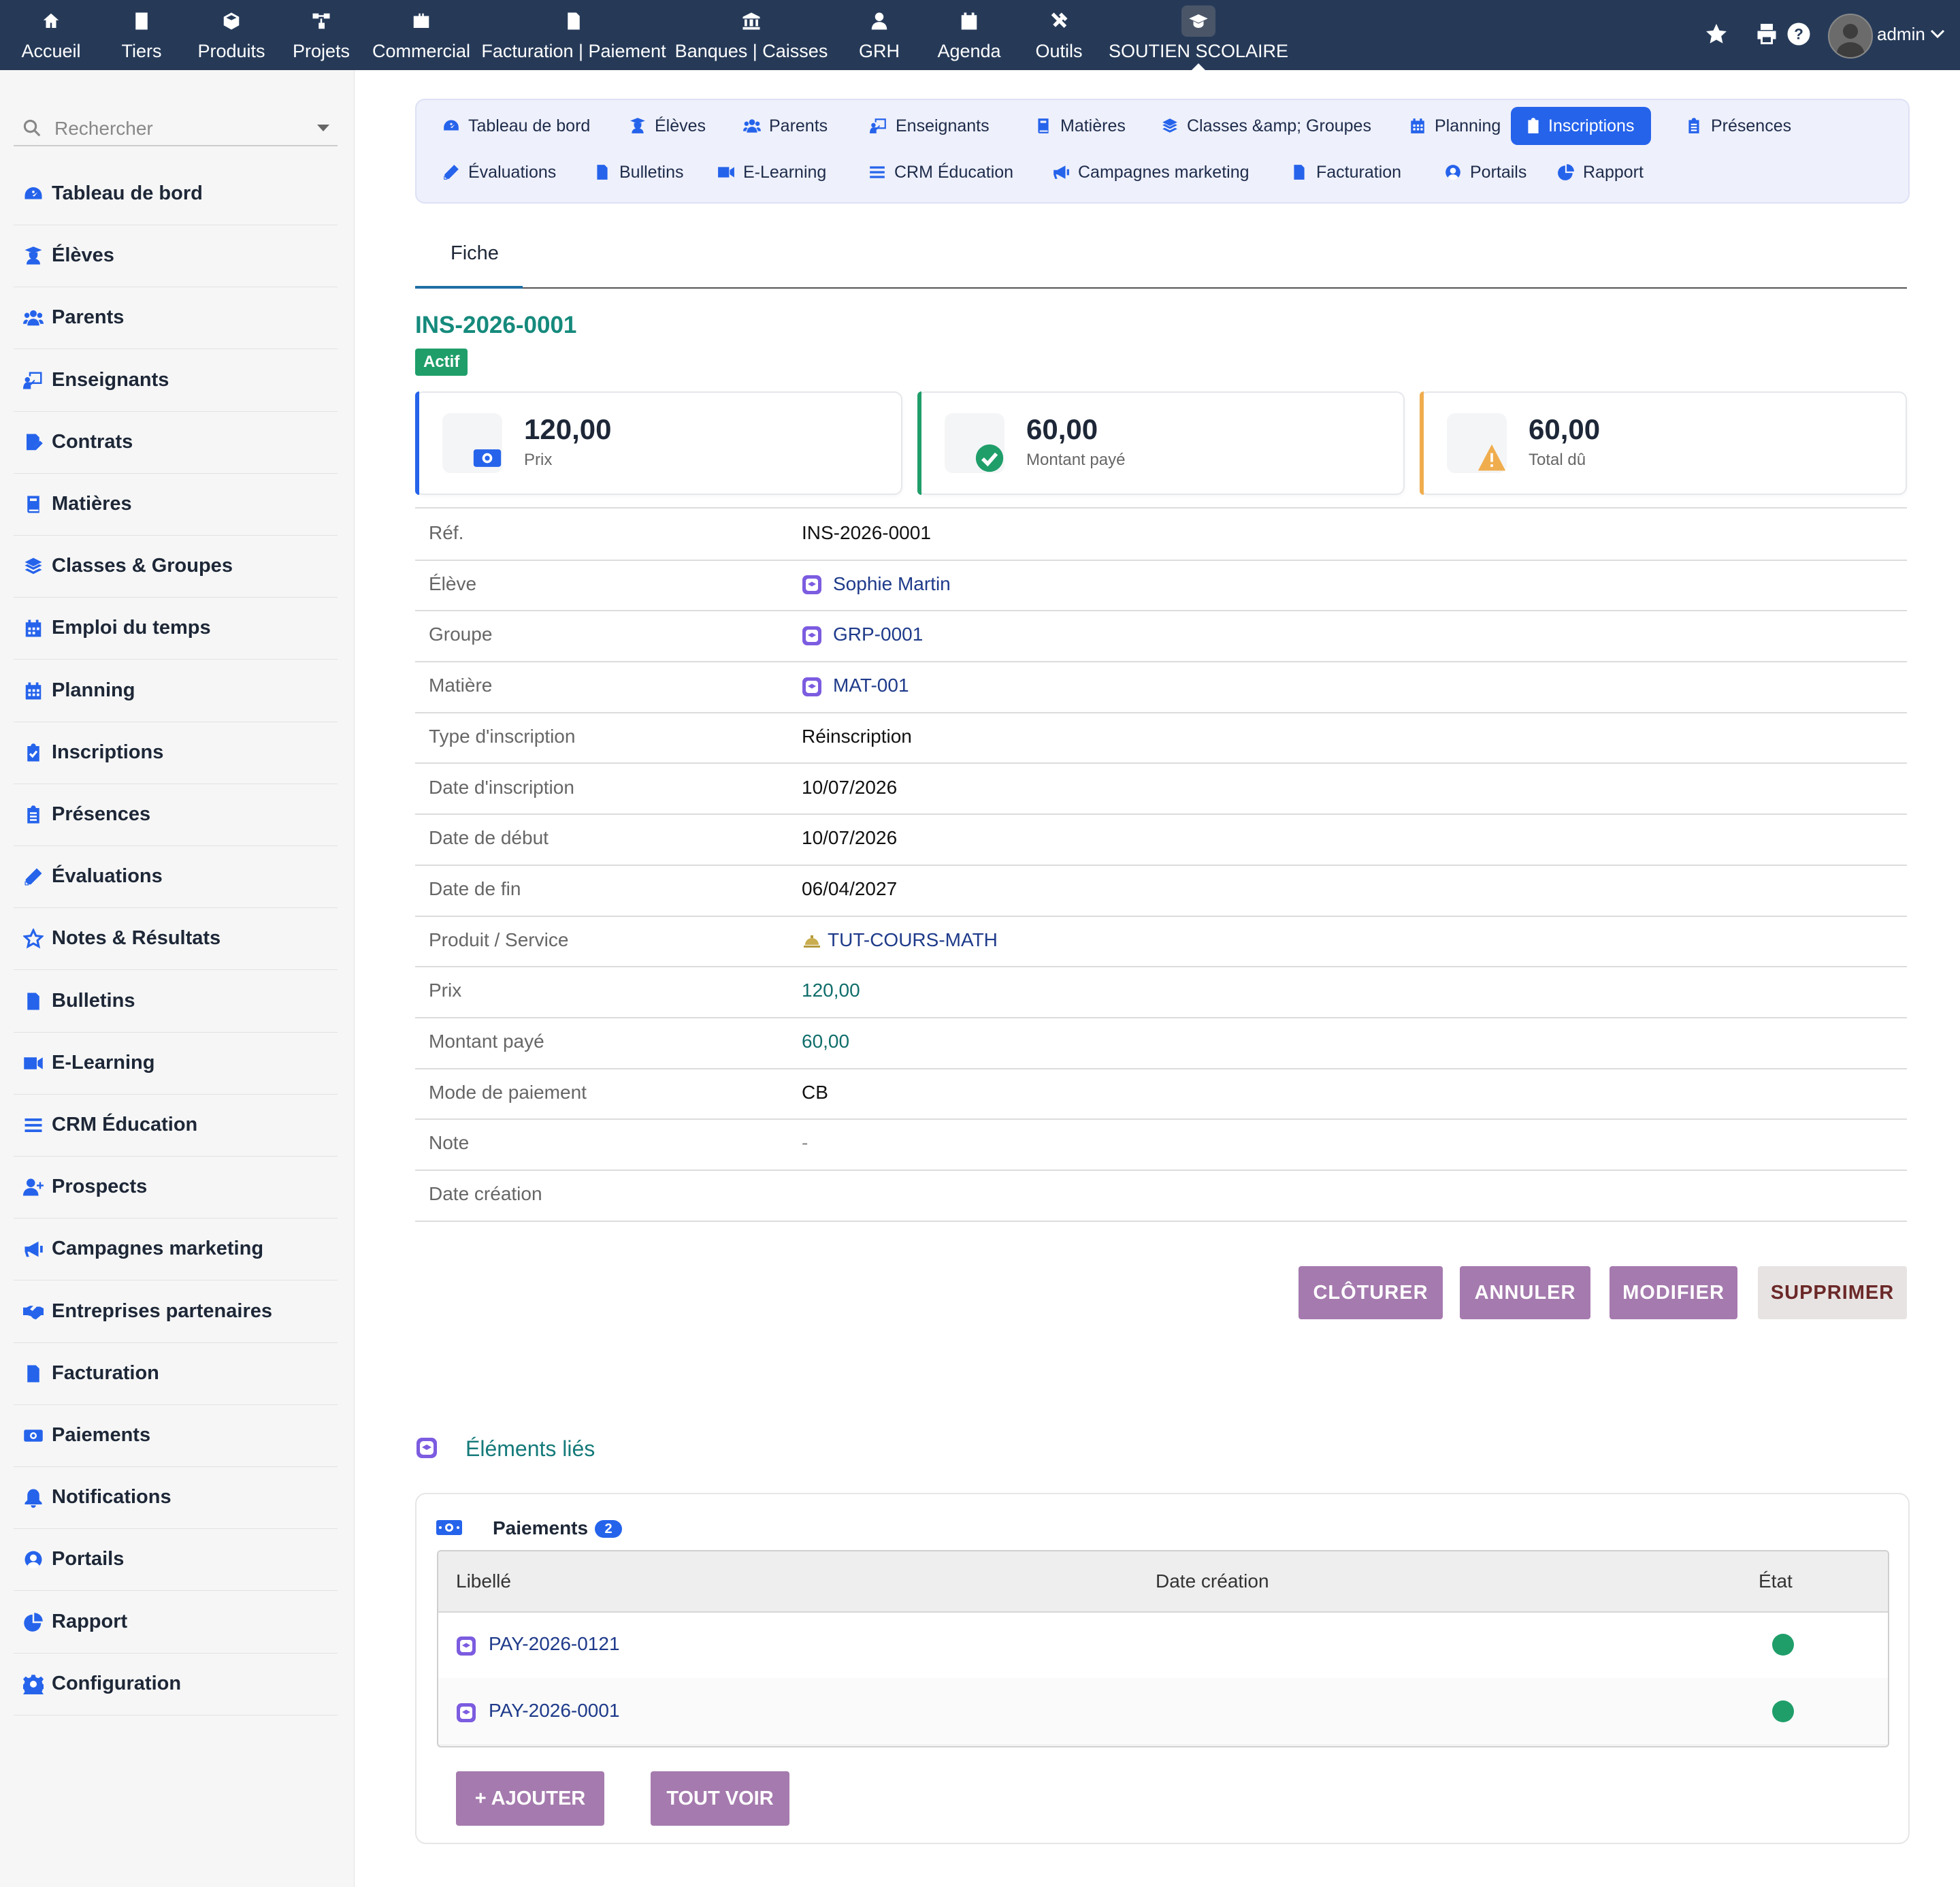 This screenshot has height=1887, width=1960. Describe the element at coordinates (176, 1002) in the screenshot. I see `sidebar-item: Bulletins` at that location.